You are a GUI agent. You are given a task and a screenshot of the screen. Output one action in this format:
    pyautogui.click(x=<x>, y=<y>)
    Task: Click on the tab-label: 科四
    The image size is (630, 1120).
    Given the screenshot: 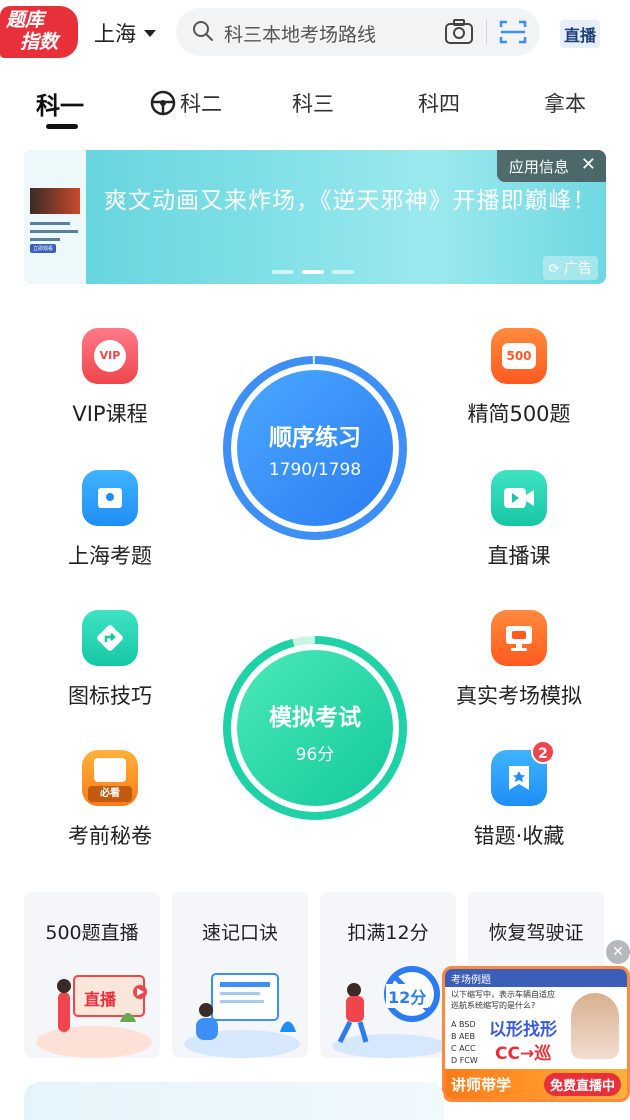 What is the action you would take?
    pyautogui.click(x=439, y=104)
    